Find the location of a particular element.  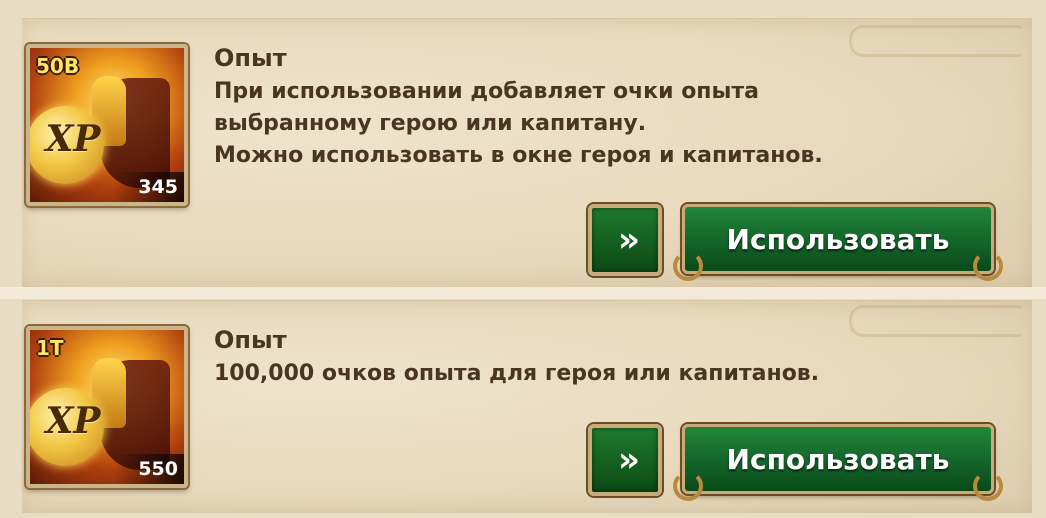

description-line: При использовании добавляет очки опыта is located at coordinates (486, 91).